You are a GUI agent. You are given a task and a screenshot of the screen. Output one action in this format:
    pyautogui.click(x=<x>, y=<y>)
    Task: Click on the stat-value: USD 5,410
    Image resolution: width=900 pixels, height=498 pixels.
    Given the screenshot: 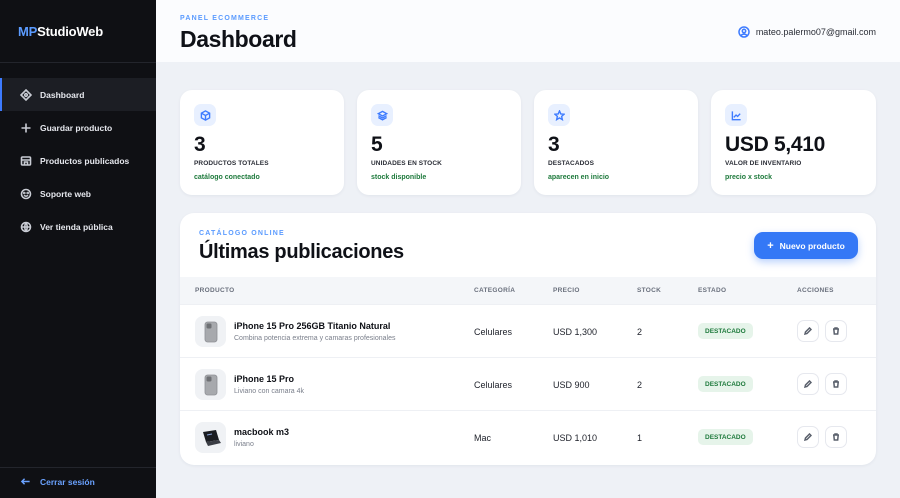 What is the action you would take?
    pyautogui.click(x=775, y=144)
    